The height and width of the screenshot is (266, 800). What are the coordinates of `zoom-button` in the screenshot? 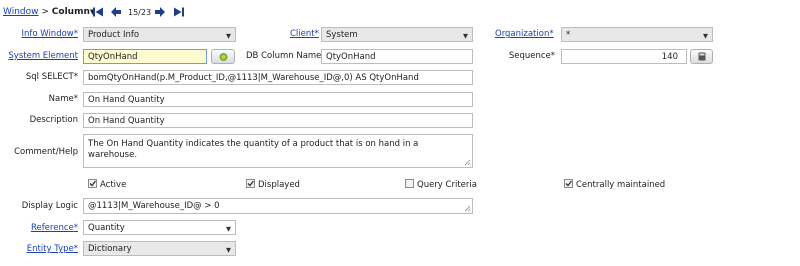 It's located at (223, 56).